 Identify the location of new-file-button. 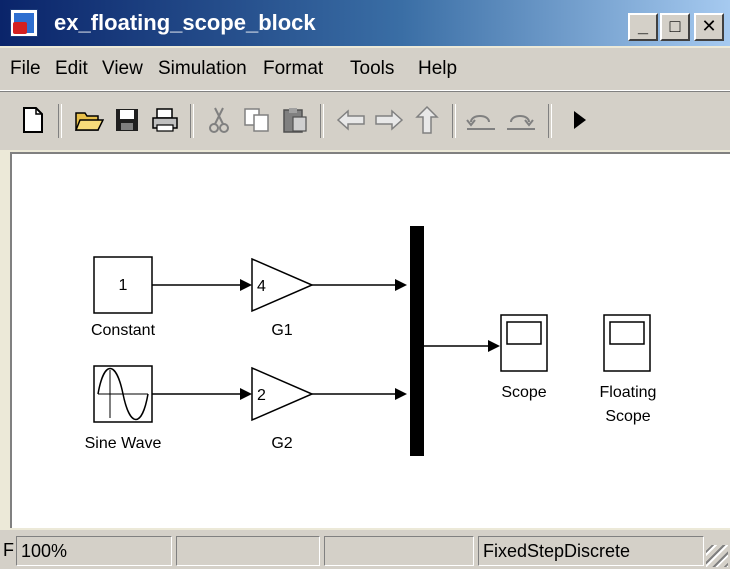
(33, 120).